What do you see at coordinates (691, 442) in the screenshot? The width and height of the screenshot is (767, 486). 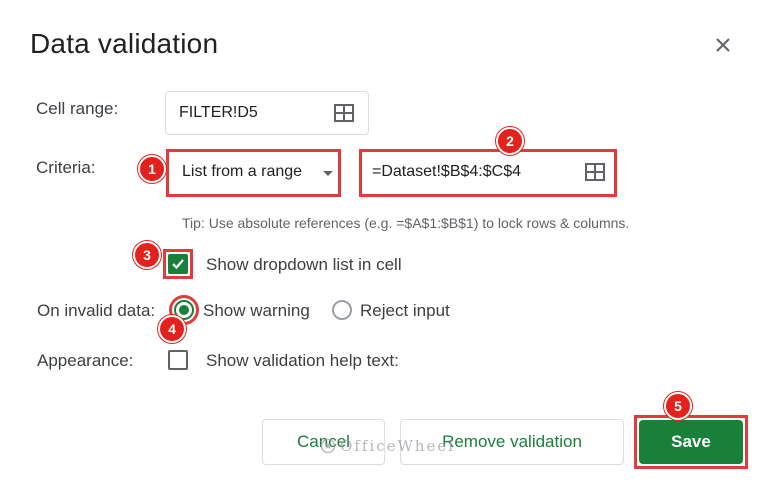 I see `save-button: Save` at bounding box center [691, 442].